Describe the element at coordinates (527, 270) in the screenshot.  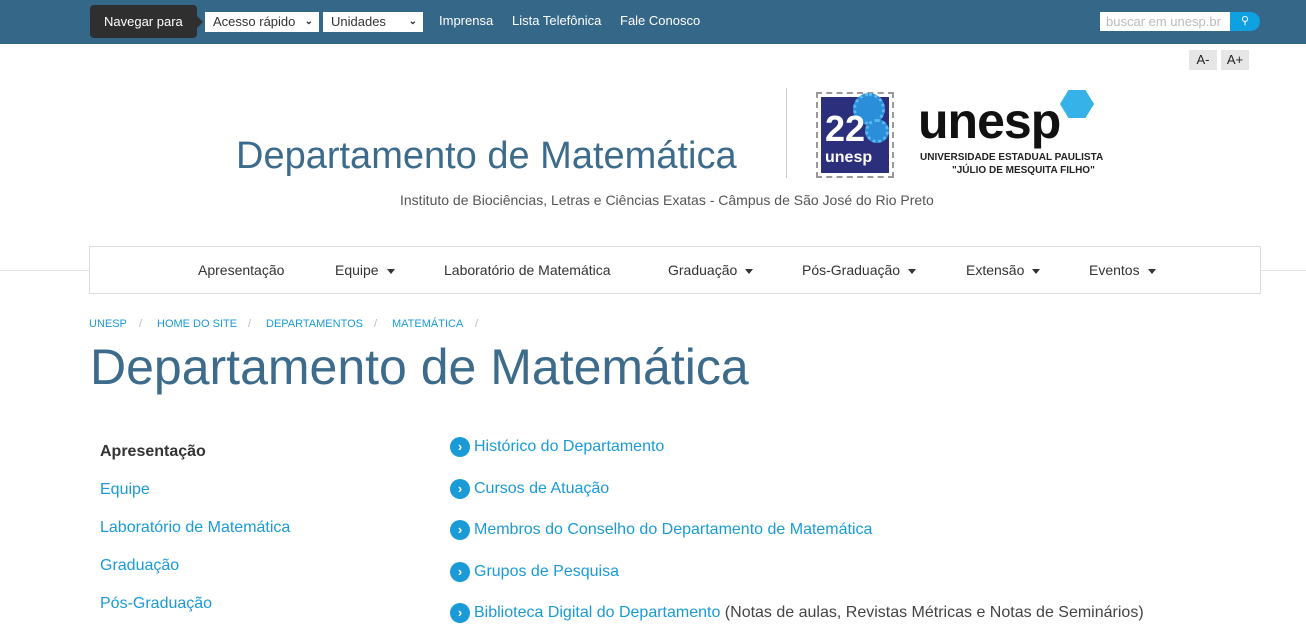
I see `menu-item-laboratorio: Laboratório de Matemática` at that location.